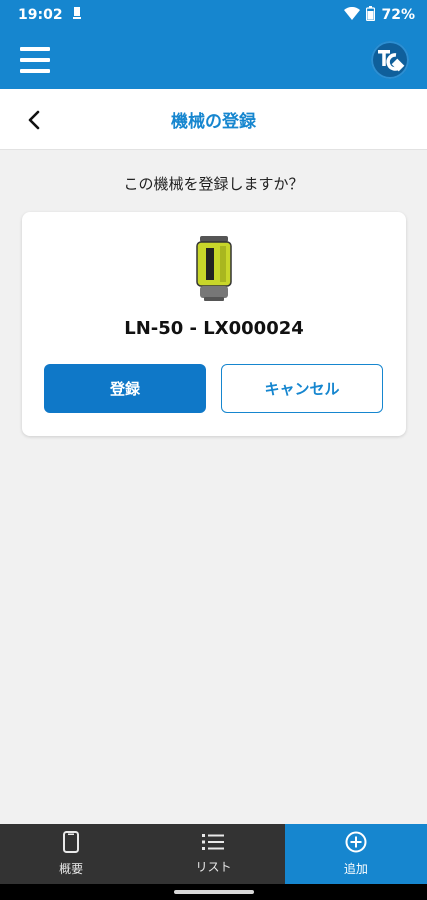 The width and height of the screenshot is (427, 900). I want to click on nav-item-label: リスト, so click(213, 867).